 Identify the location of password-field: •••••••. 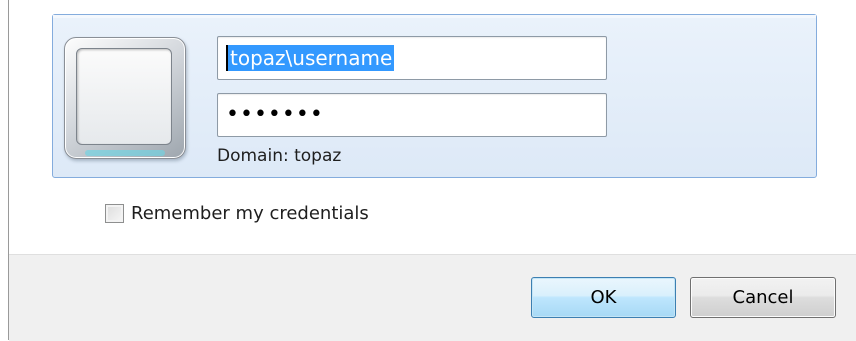
(412, 115).